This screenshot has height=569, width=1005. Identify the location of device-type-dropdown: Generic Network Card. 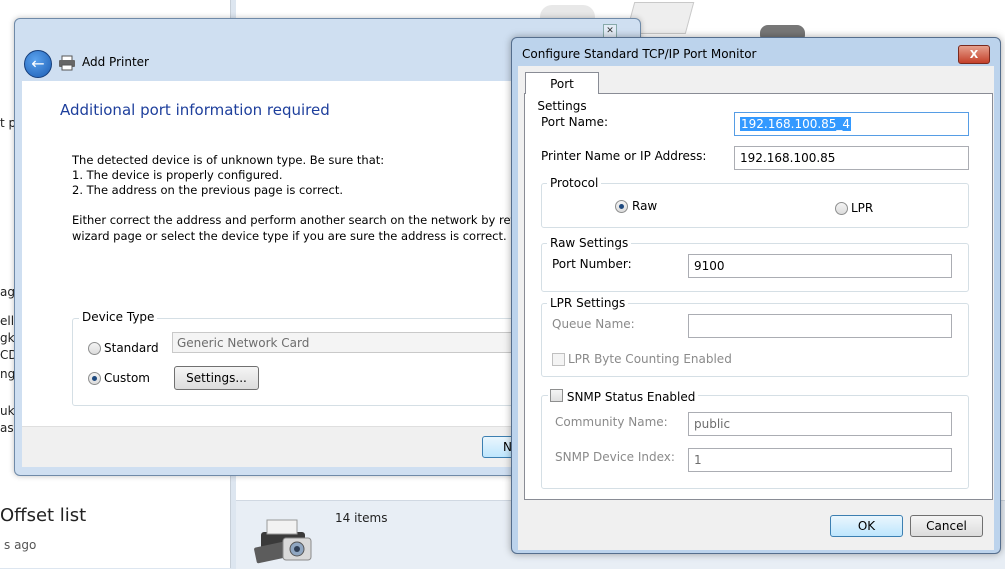
(342, 342).